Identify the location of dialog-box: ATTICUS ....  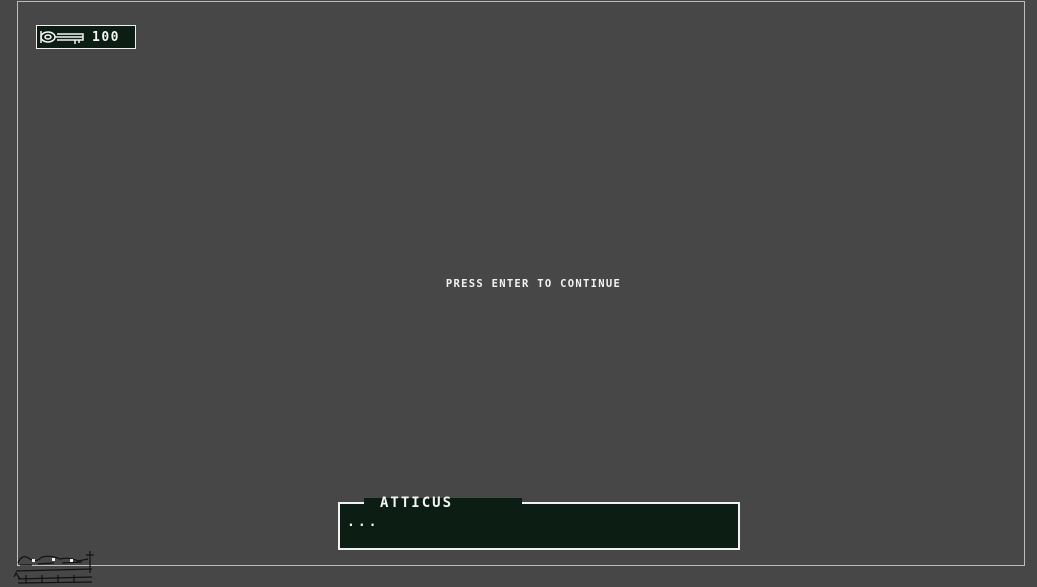
(539, 523).